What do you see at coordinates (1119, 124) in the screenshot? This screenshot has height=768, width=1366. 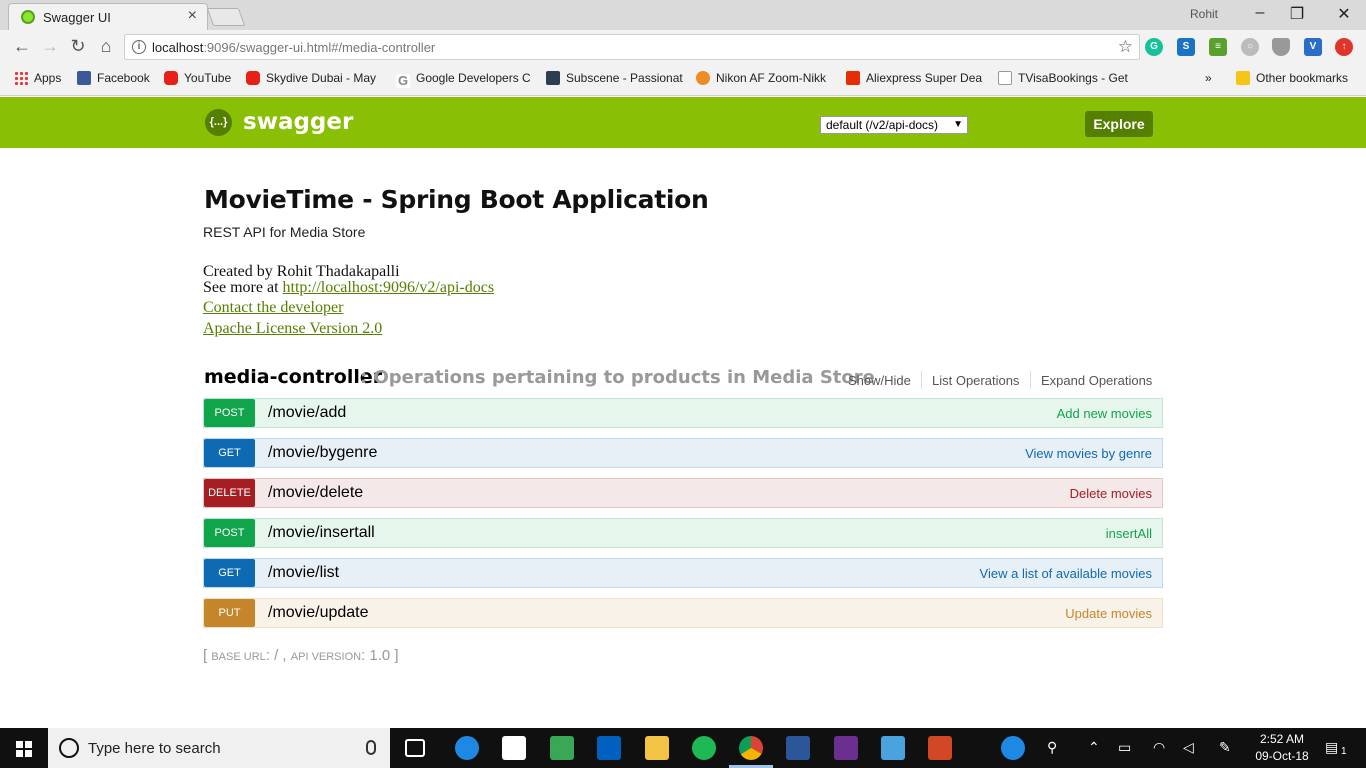 I see `explore-button: Explore` at bounding box center [1119, 124].